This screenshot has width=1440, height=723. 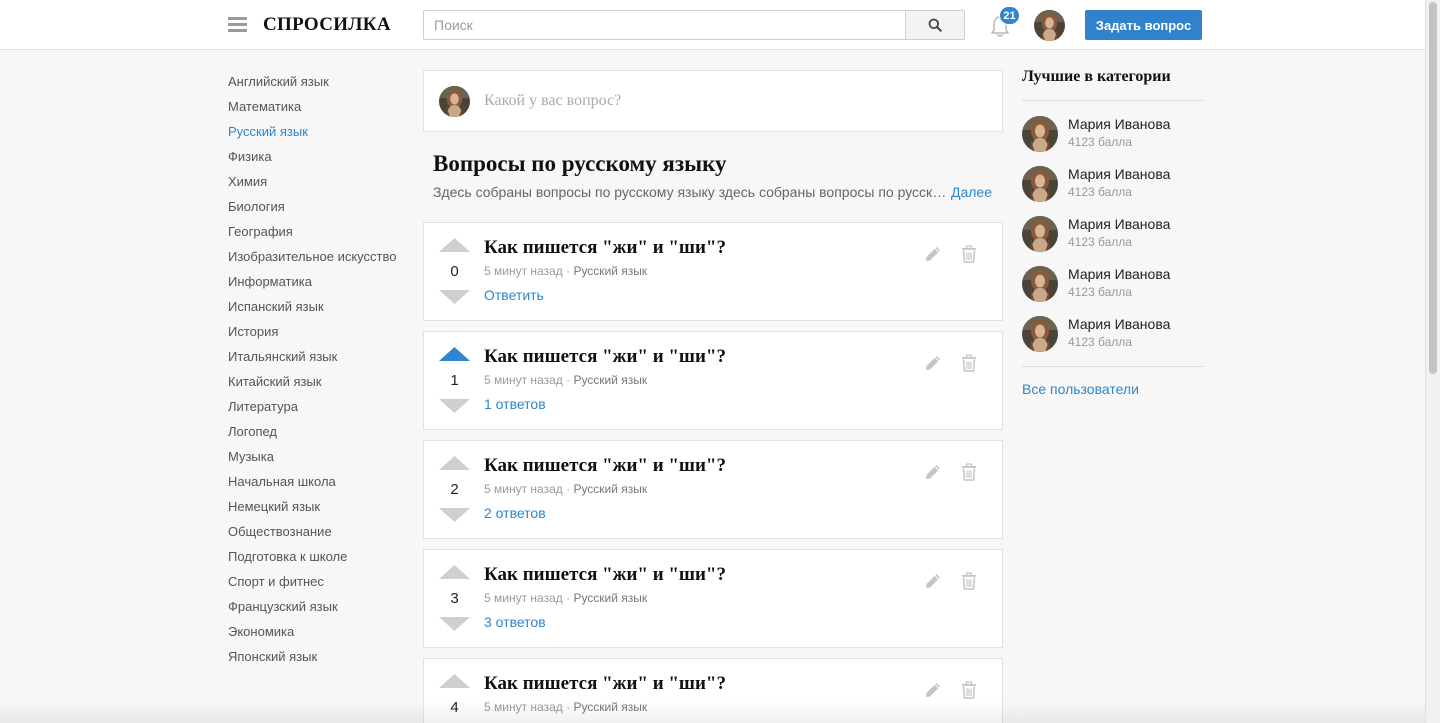 I want to click on top-header: СПРОСИЛКА 21 Задать вопрос, so click(x=712, y=25).